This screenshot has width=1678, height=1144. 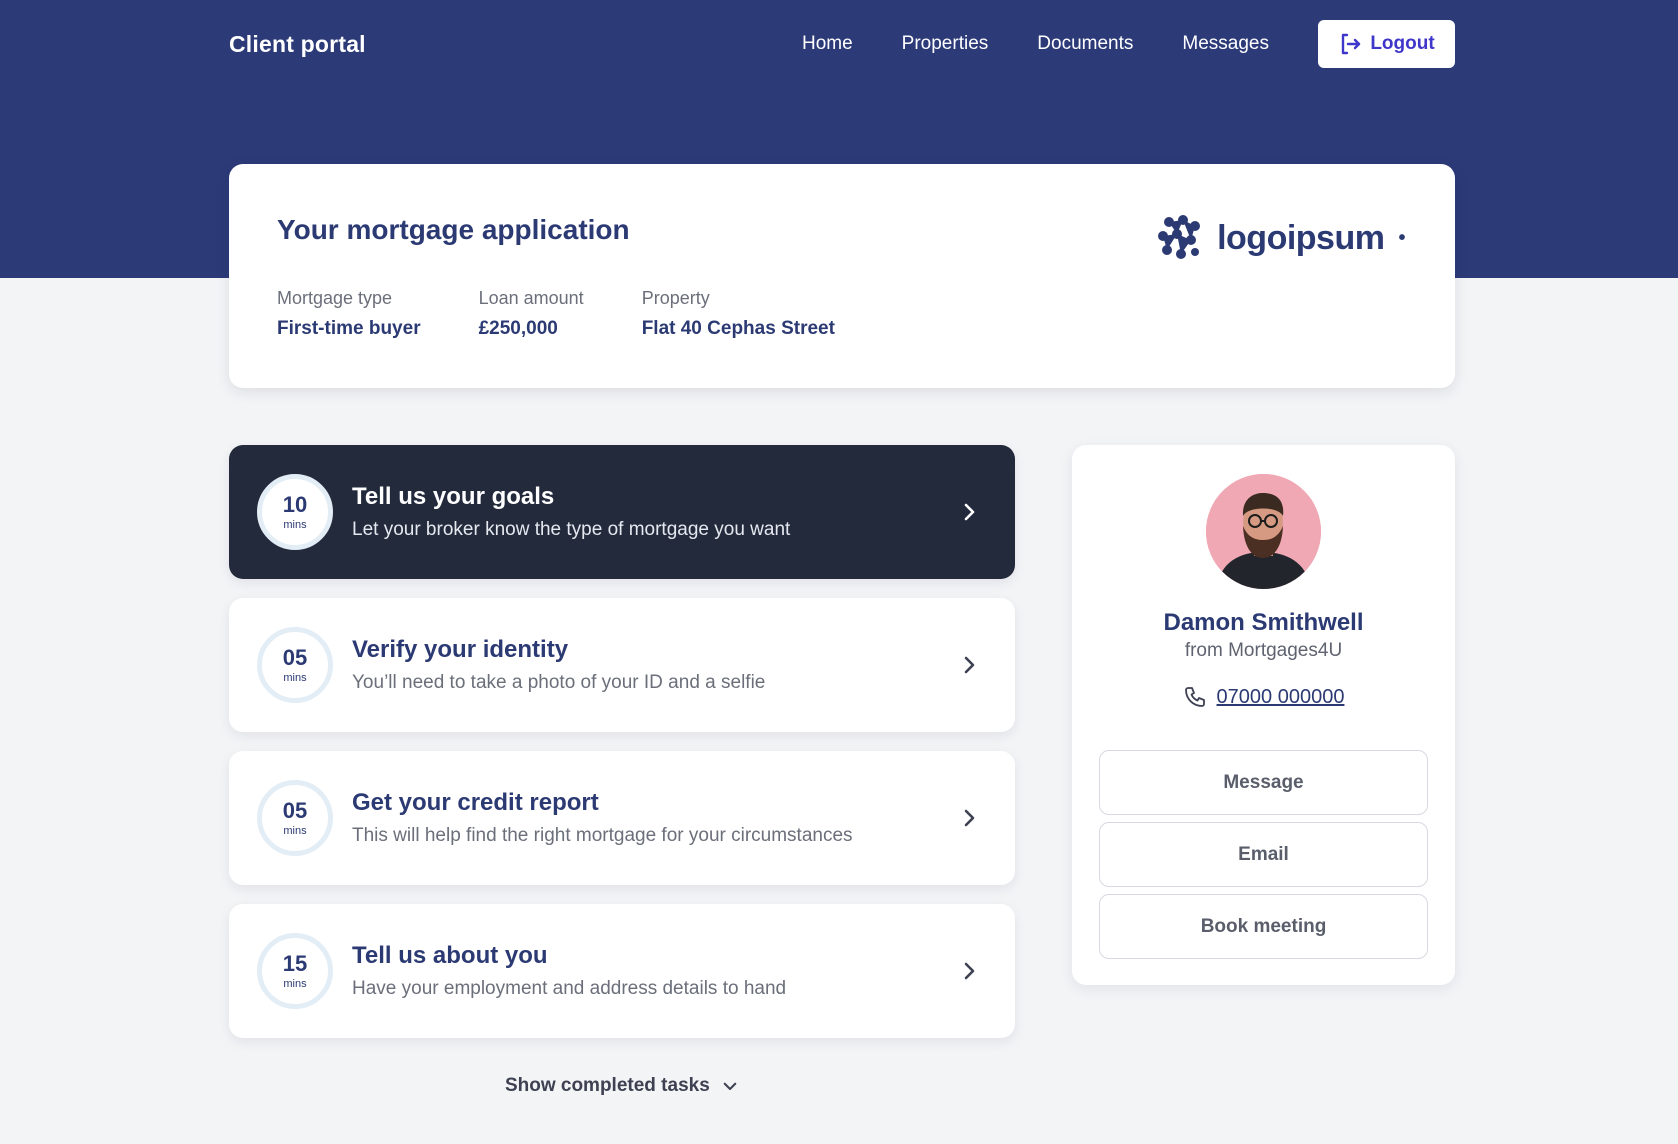 What do you see at coordinates (675, 298) in the screenshot?
I see `property-label: Property` at bounding box center [675, 298].